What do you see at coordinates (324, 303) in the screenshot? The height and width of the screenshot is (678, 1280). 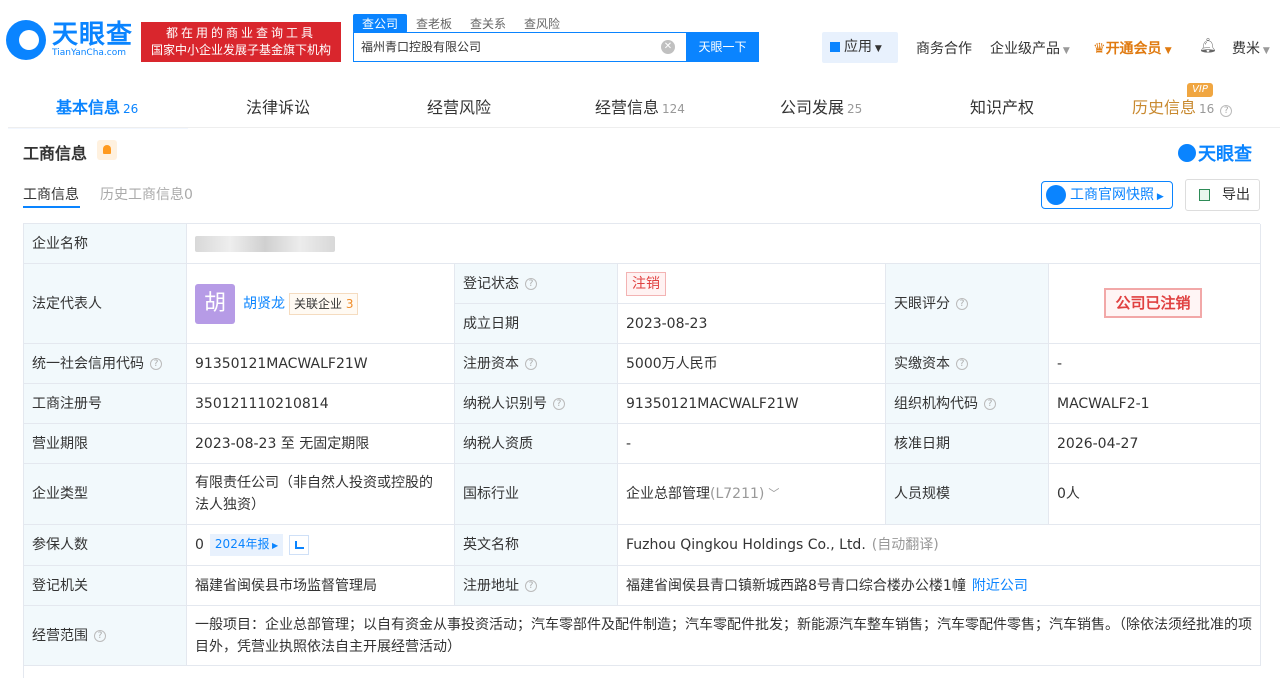 I see `related-companies-tag: 关联企业 3` at bounding box center [324, 303].